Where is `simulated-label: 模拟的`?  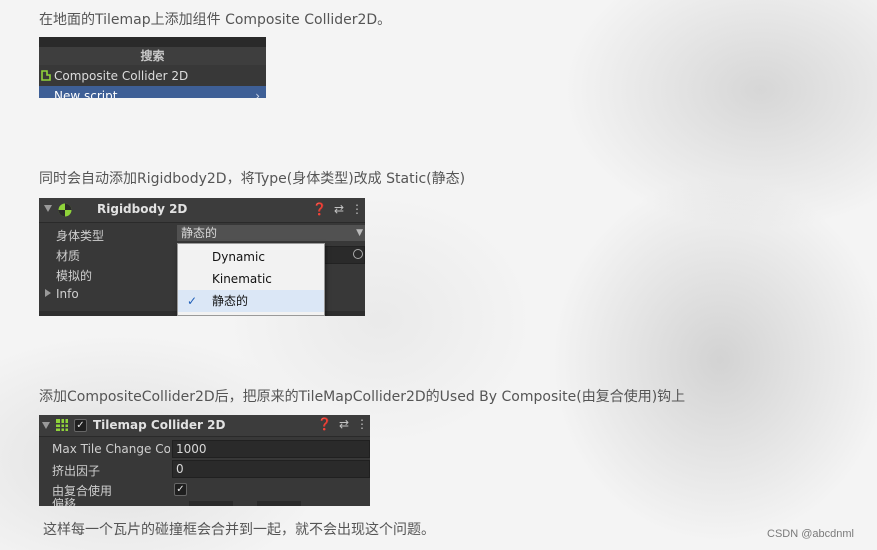 simulated-label: 模拟的 is located at coordinates (74, 276).